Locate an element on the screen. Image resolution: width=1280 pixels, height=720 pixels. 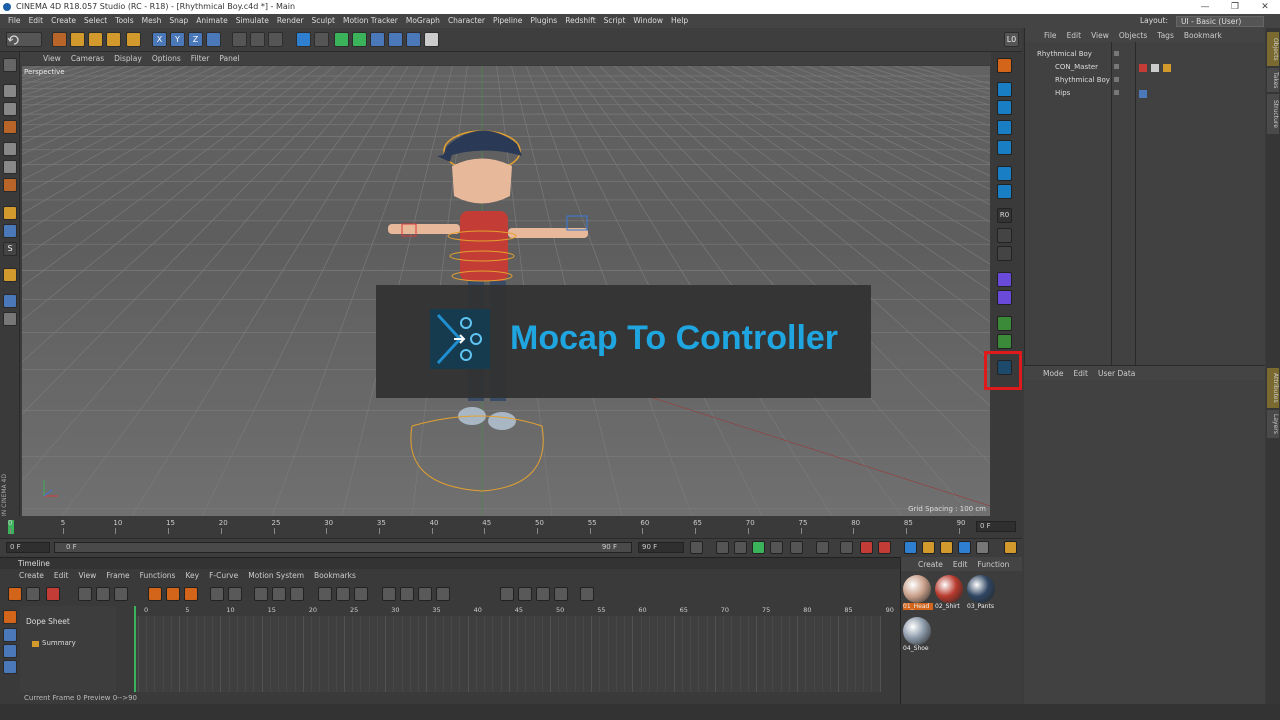
summary-label: Summary is located at coordinates (59, 643).